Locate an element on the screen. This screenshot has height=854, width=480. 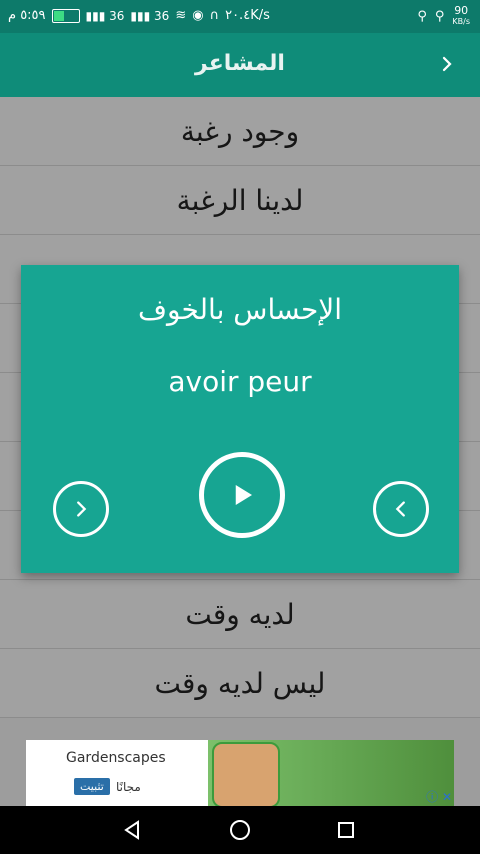
nav-home-button is located at coordinates (240, 830).